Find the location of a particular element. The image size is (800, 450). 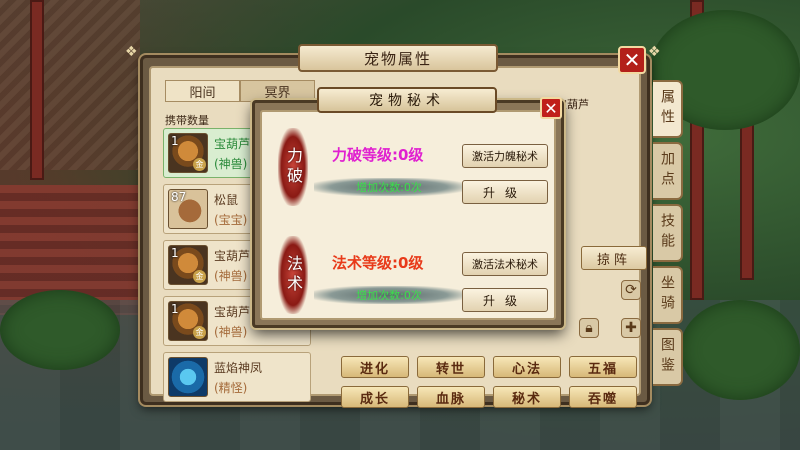

dialog-close-button: ✕ is located at coordinates (551, 108).